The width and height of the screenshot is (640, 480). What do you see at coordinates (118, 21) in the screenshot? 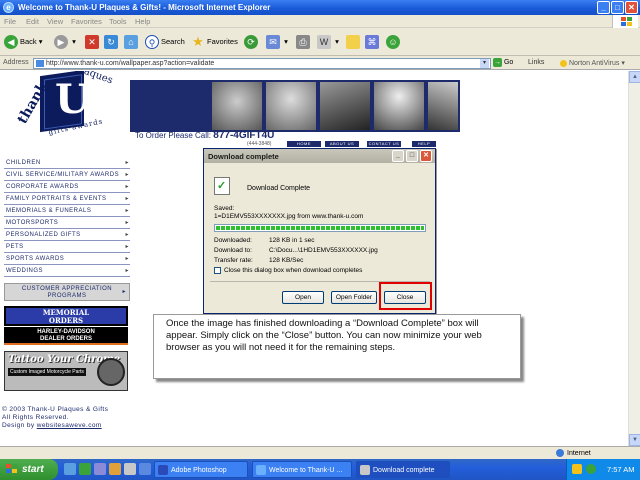
I see `menu-tools: Tools` at bounding box center [118, 21].